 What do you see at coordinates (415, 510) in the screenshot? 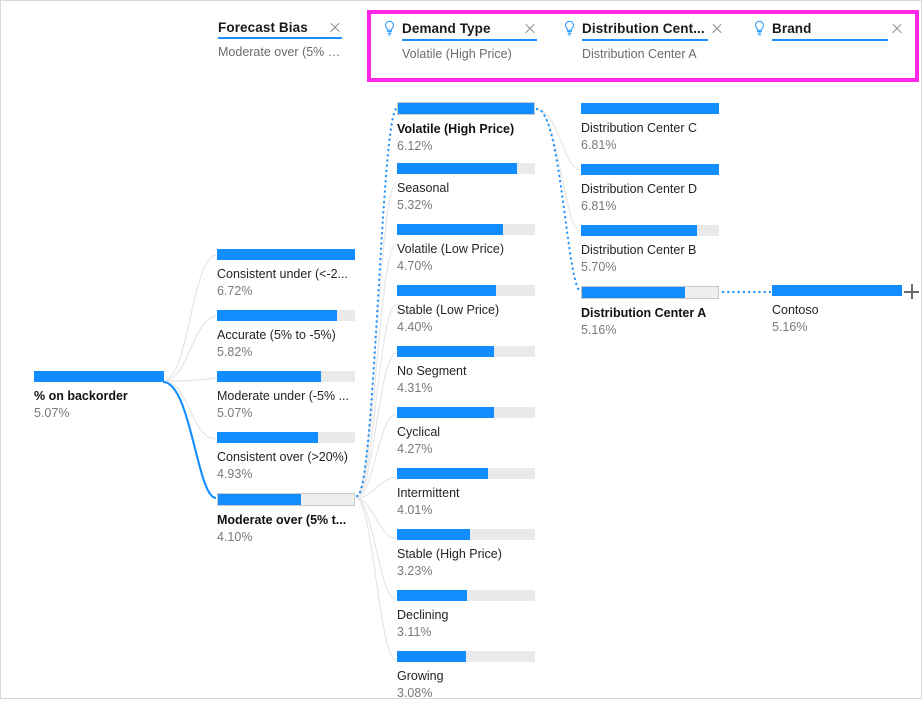
I see `node-value: 4.01%` at bounding box center [415, 510].